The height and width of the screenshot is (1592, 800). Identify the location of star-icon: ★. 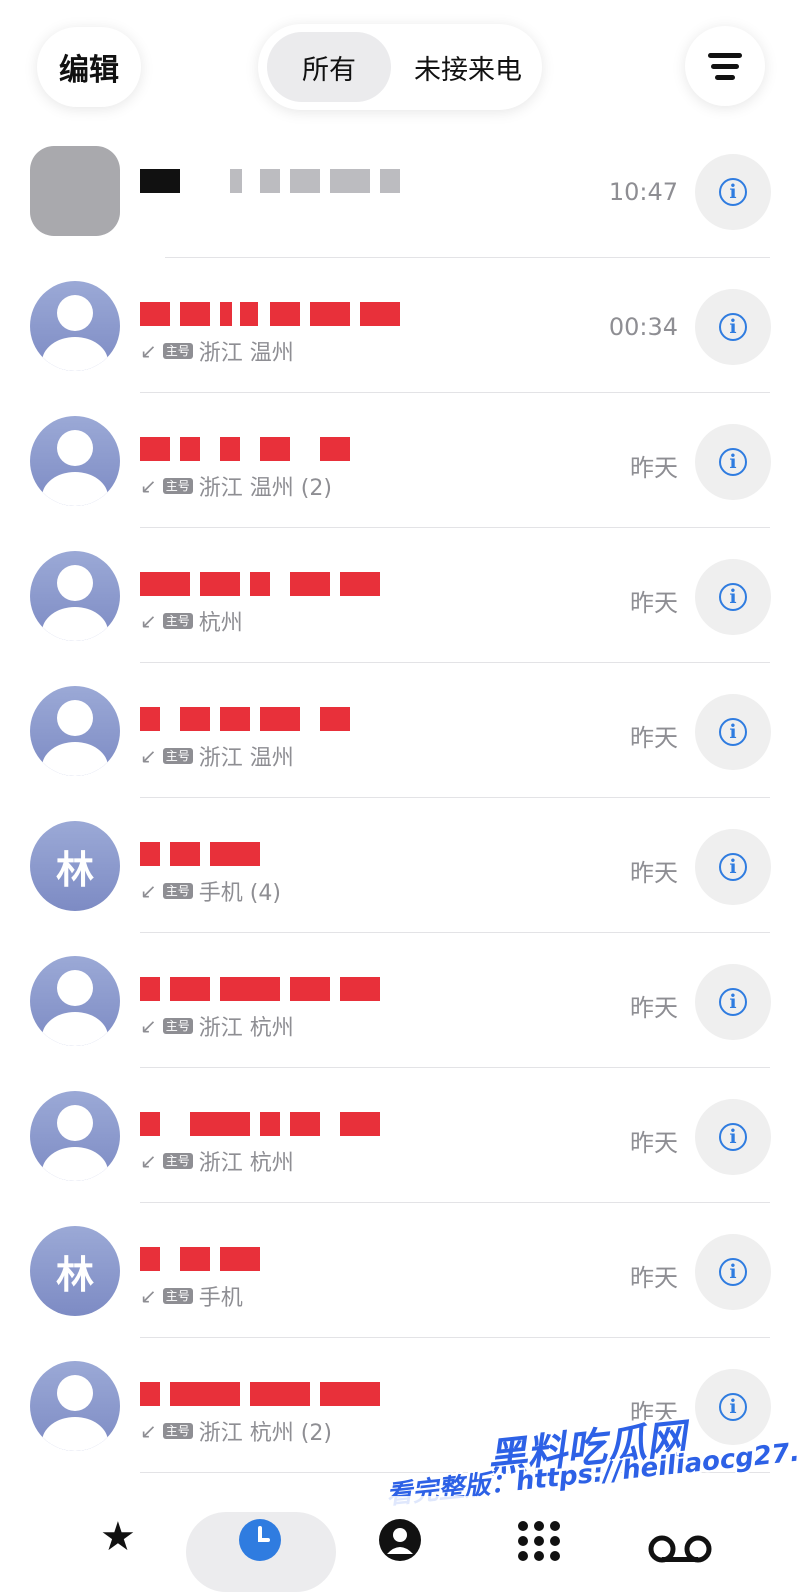
(118, 1537).